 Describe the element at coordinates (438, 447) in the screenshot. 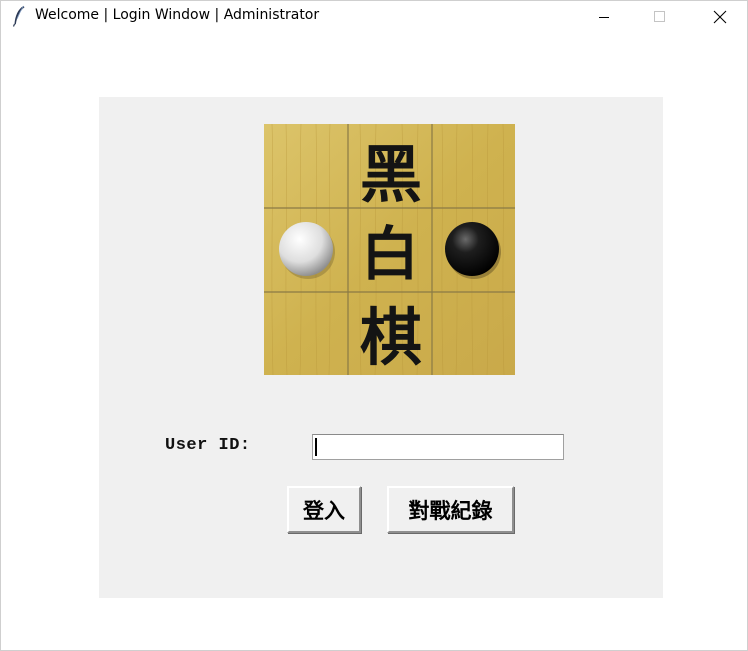

I see `user-id-input` at that location.